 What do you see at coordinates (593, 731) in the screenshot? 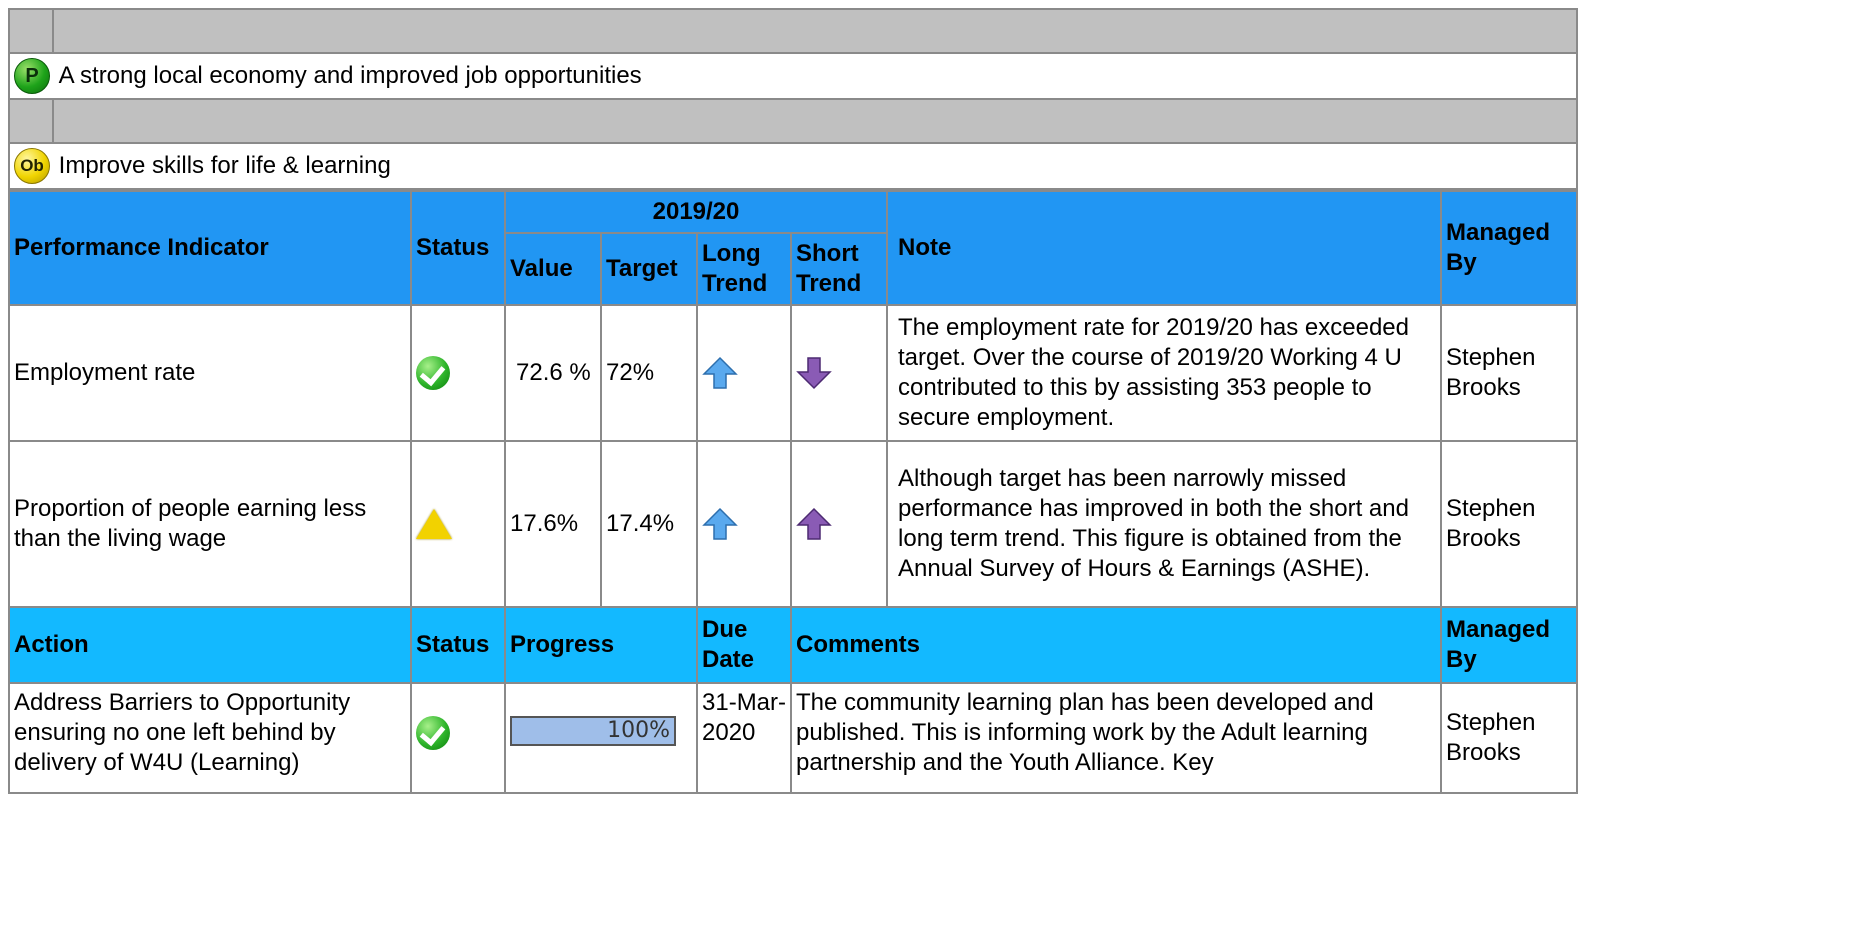
I see `progress-bar: 100%` at bounding box center [593, 731].